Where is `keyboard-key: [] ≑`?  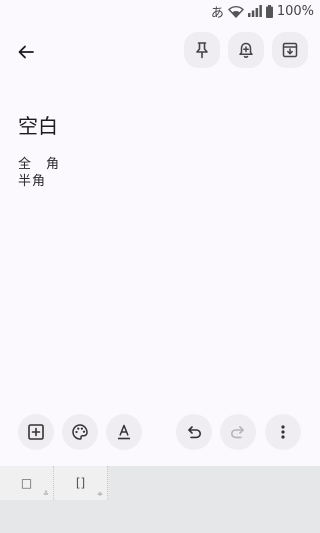 keyboard-key: [] ≑ is located at coordinates (81, 483).